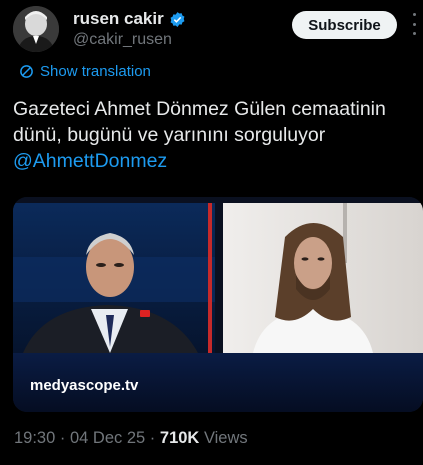 This screenshot has width=423, height=465. What do you see at coordinates (107, 438) in the screenshot?
I see `tweet-date: 04 Dec 25` at bounding box center [107, 438].